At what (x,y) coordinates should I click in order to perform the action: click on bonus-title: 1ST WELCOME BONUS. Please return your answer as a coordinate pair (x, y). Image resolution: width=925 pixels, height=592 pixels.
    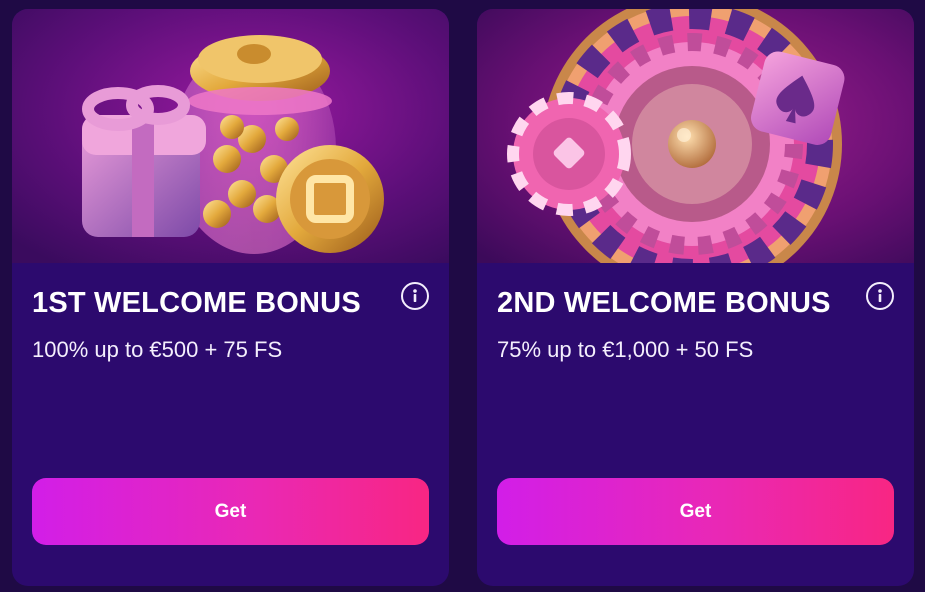
    Looking at the image, I should click on (196, 303).